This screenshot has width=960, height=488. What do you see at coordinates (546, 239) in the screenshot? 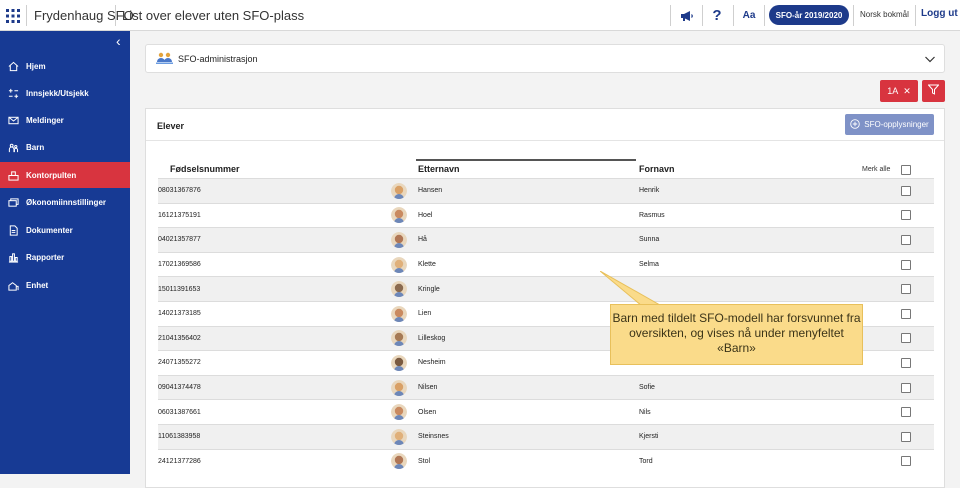
I see `table-row: 04021357877 Hå Sunna` at bounding box center [546, 239].